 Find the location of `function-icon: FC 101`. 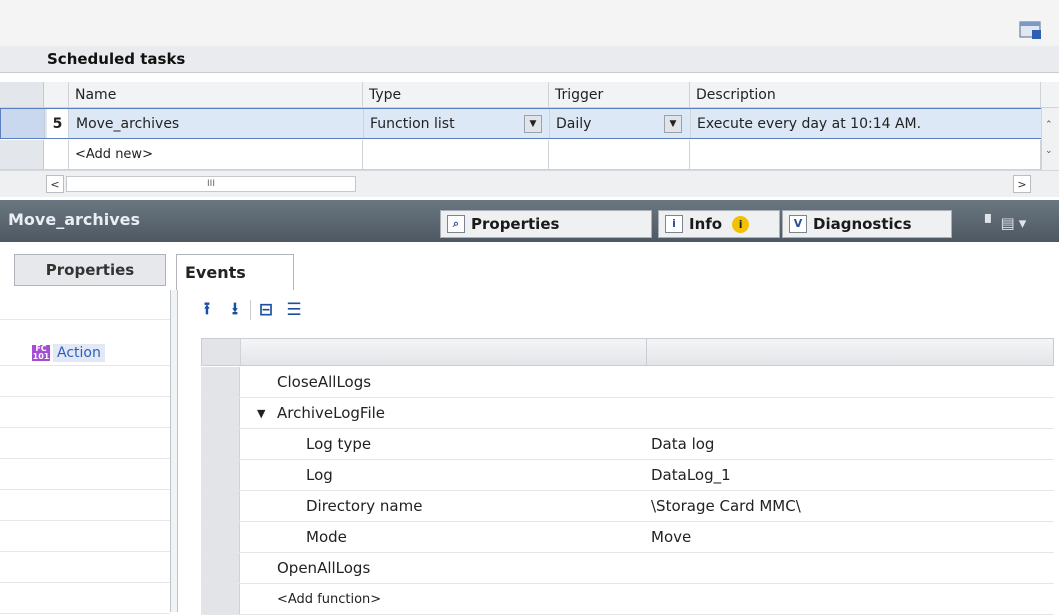

function-icon: FC 101 is located at coordinates (41, 352).